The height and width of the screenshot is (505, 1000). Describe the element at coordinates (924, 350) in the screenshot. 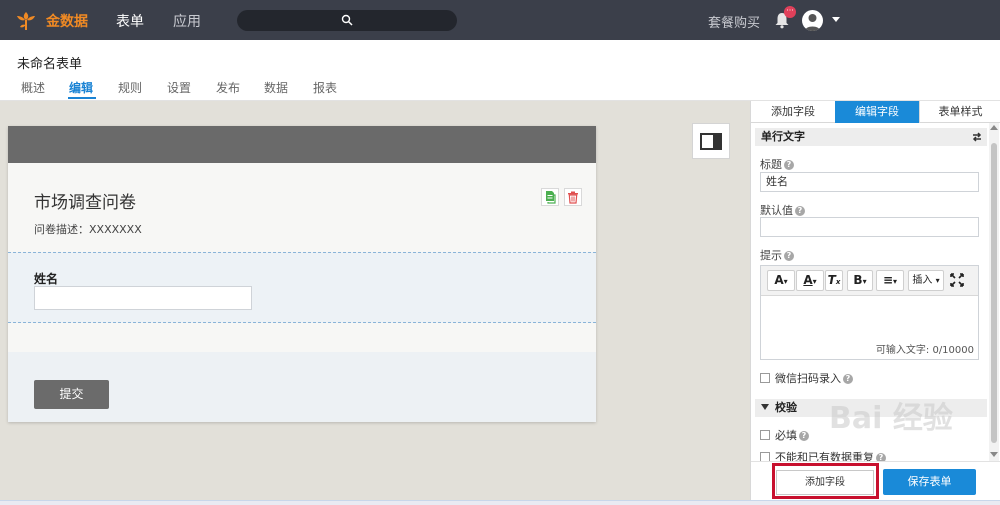

I see `char-count: 可输入文字: 0/10000` at that location.